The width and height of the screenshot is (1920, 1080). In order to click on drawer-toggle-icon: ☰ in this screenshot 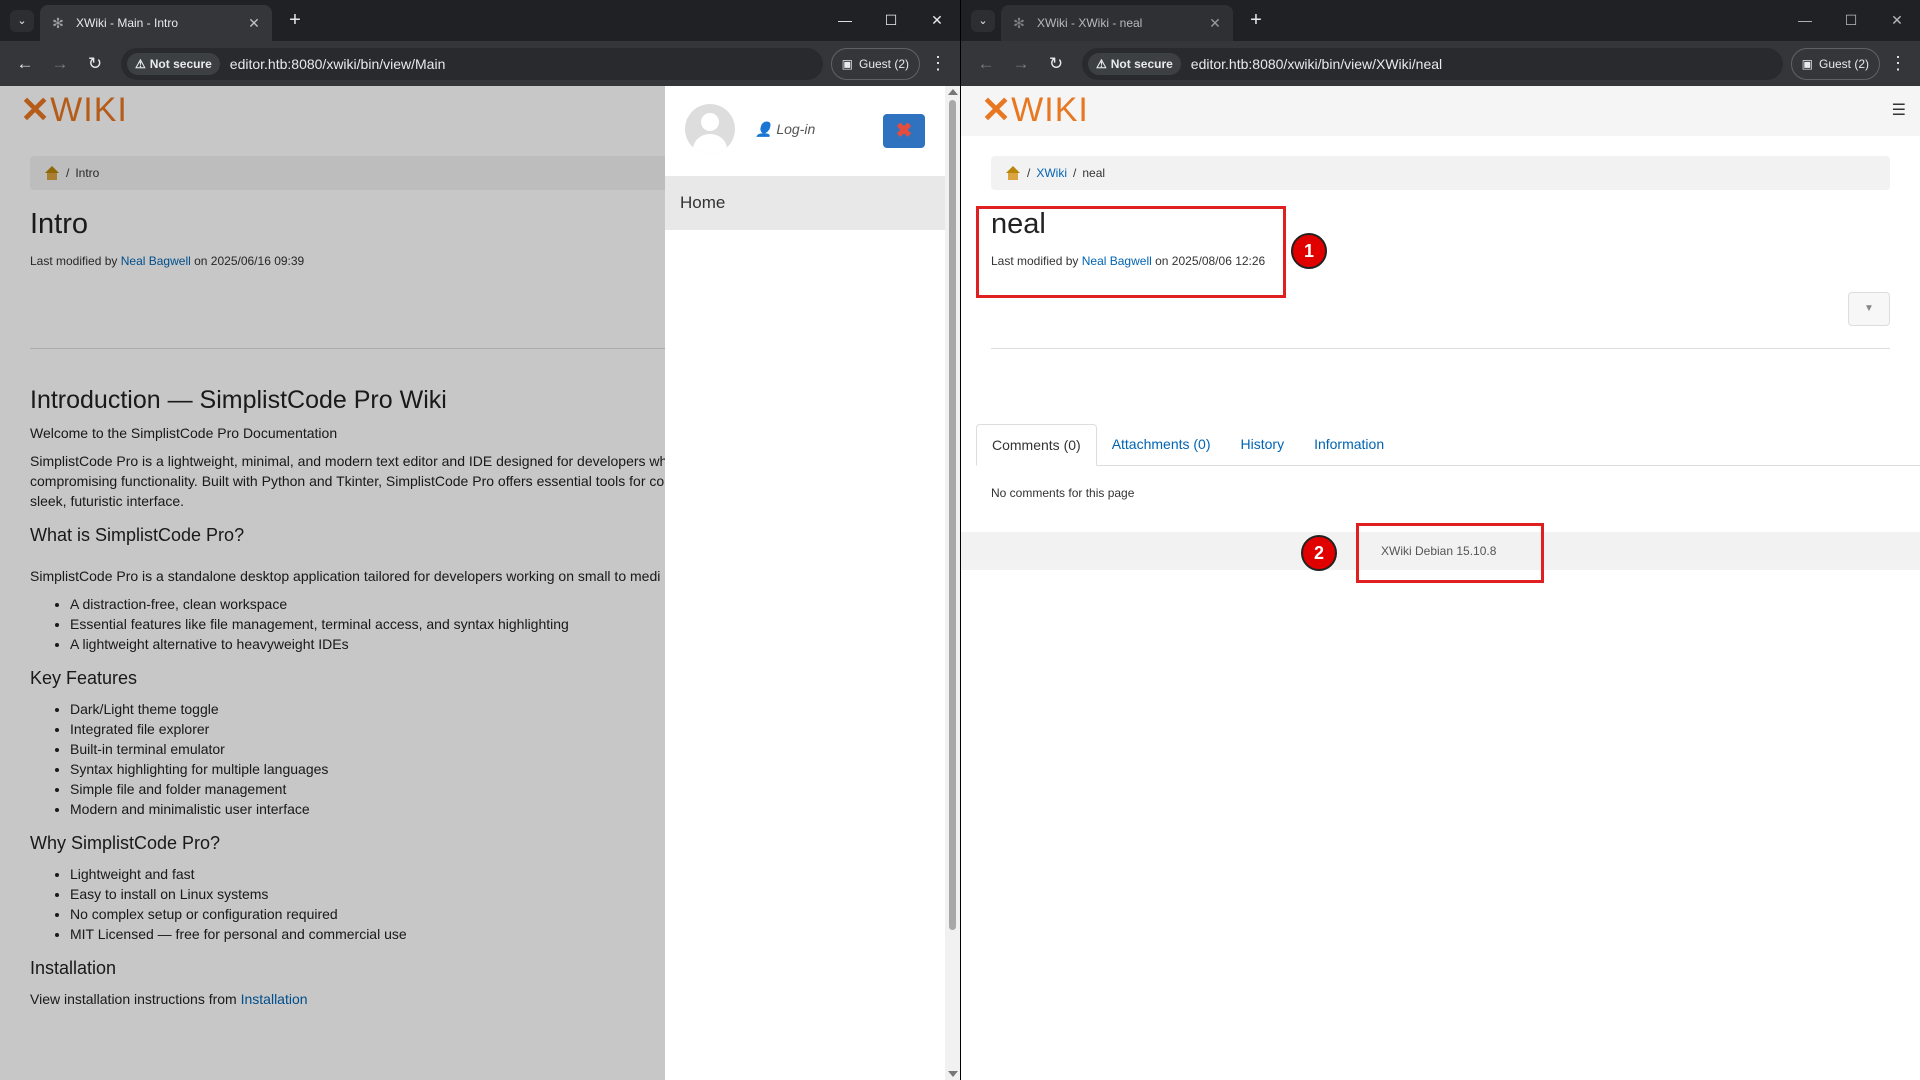, I will do `click(1899, 110)`.